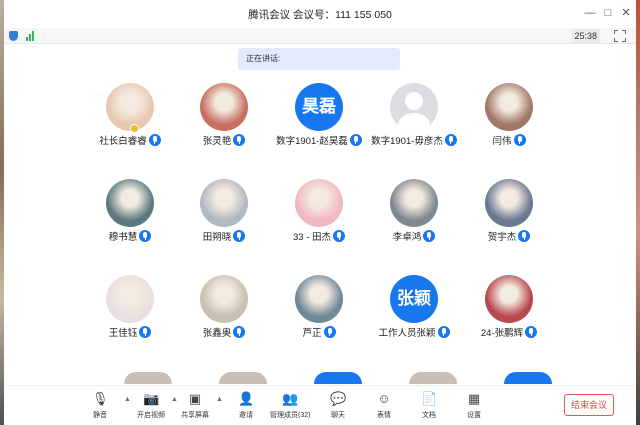  What do you see at coordinates (319, 107) in the screenshot?
I see `participant-avatar: 昊磊` at bounding box center [319, 107].